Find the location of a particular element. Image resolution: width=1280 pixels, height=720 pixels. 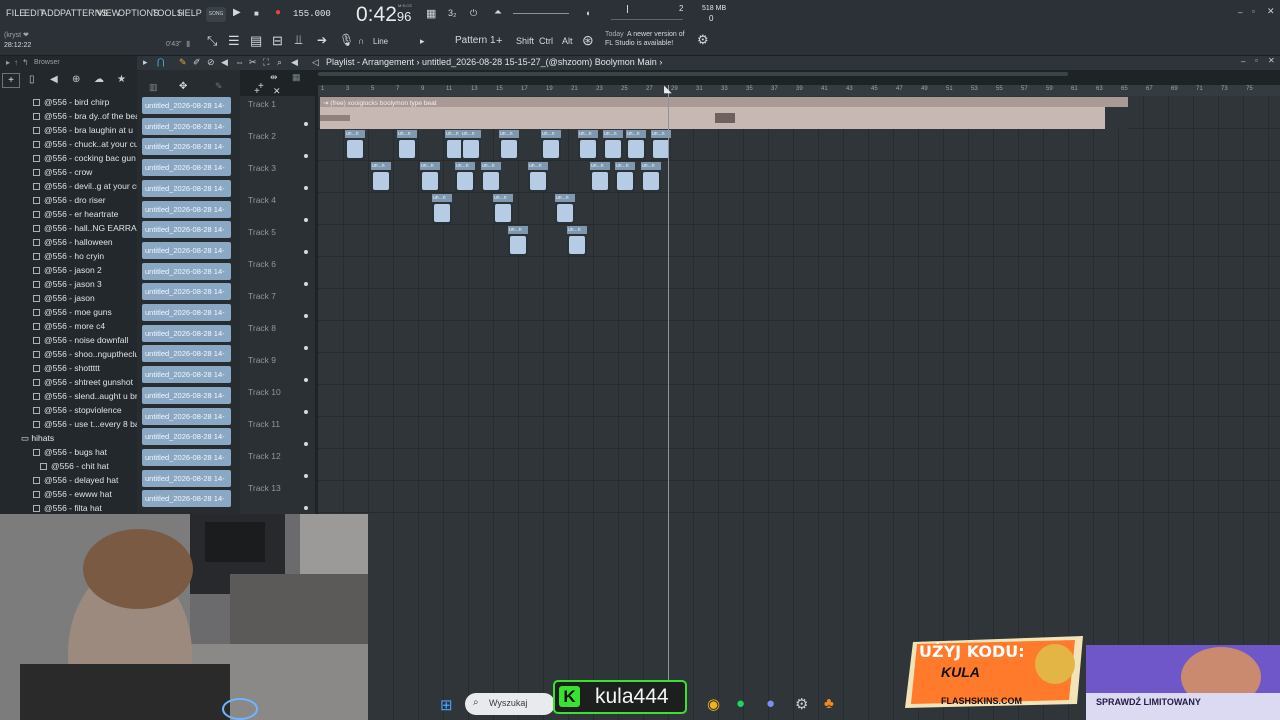

browser-item: @556 - jason 3 is located at coordinates (67, 286).